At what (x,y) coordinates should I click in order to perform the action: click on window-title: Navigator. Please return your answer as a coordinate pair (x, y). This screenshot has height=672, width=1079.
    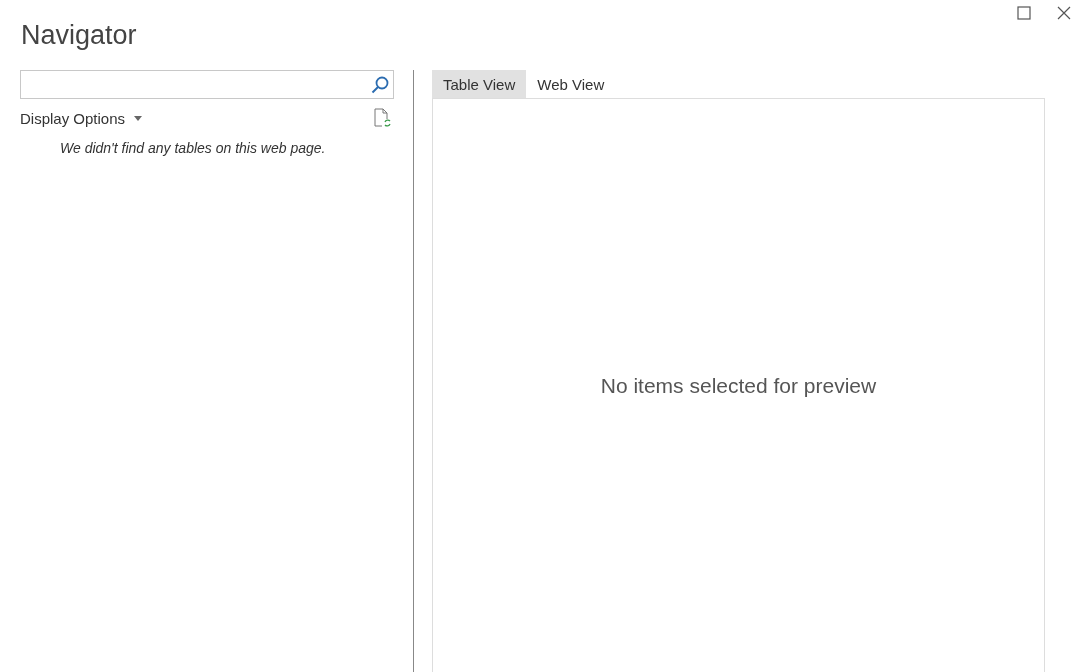
    Looking at the image, I should click on (79, 36).